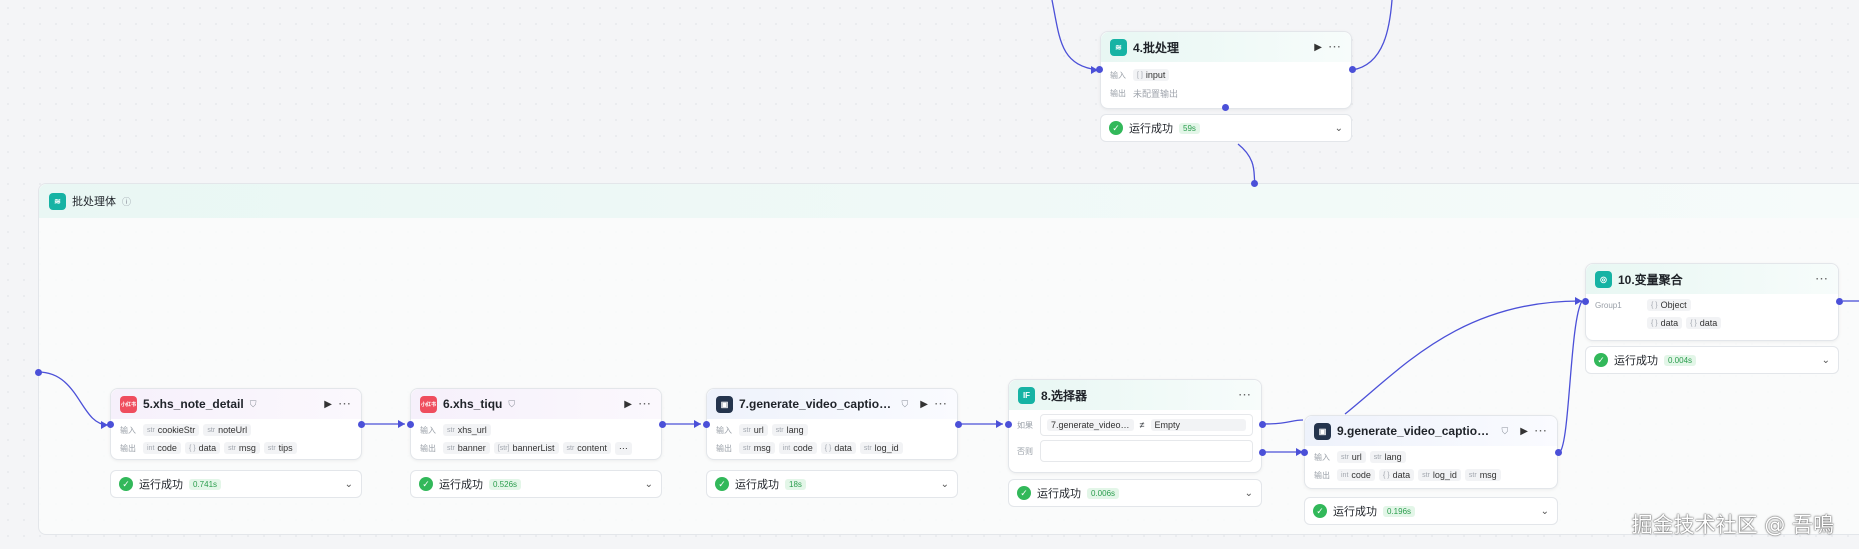  What do you see at coordinates (236, 484) in the screenshot?
I see `node-status-bar: ✓ 运行成功 0.741s ⌄` at bounding box center [236, 484].